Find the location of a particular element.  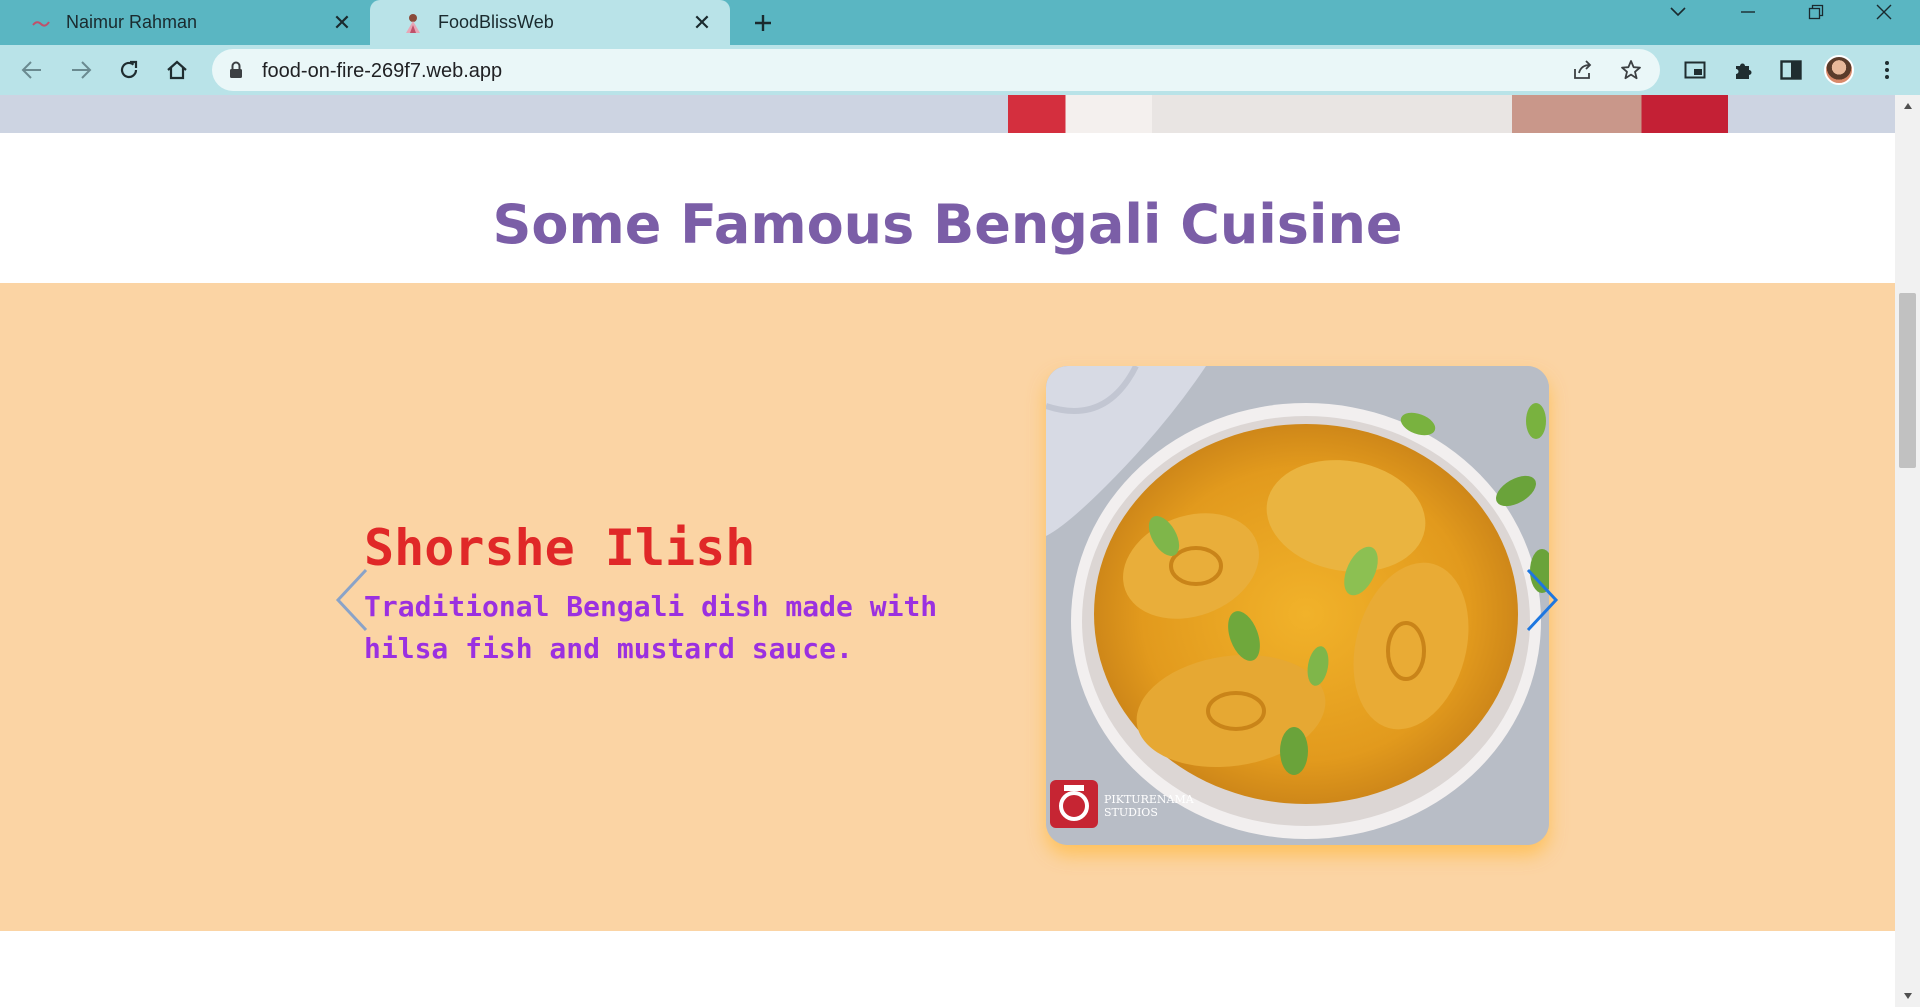

watermark-line1: PIKTURENAMA is located at coordinates (1149, 799).